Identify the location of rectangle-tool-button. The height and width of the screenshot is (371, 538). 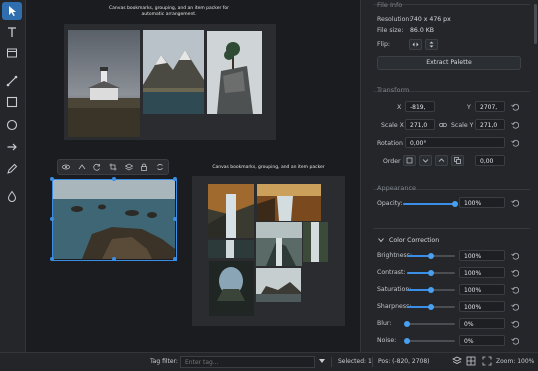
(12, 102).